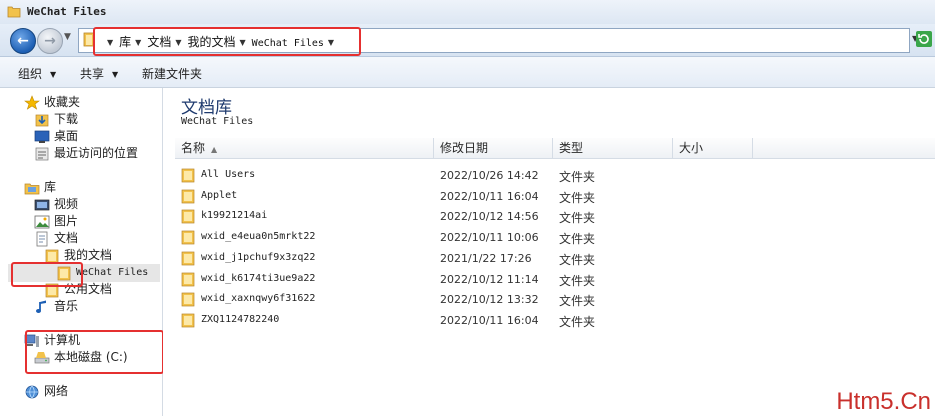  What do you see at coordinates (391, 280) in the screenshot?
I see `table-row: wxid_k6174ti3ue9a22 2022/10/12 11:14 文件夹` at bounding box center [391, 280].